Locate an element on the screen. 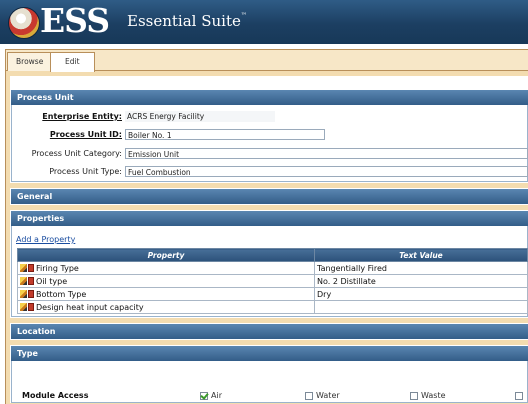 This screenshot has height=404, width=528. process-unit-type-label: Process Unit Type: is located at coordinates (85, 171).